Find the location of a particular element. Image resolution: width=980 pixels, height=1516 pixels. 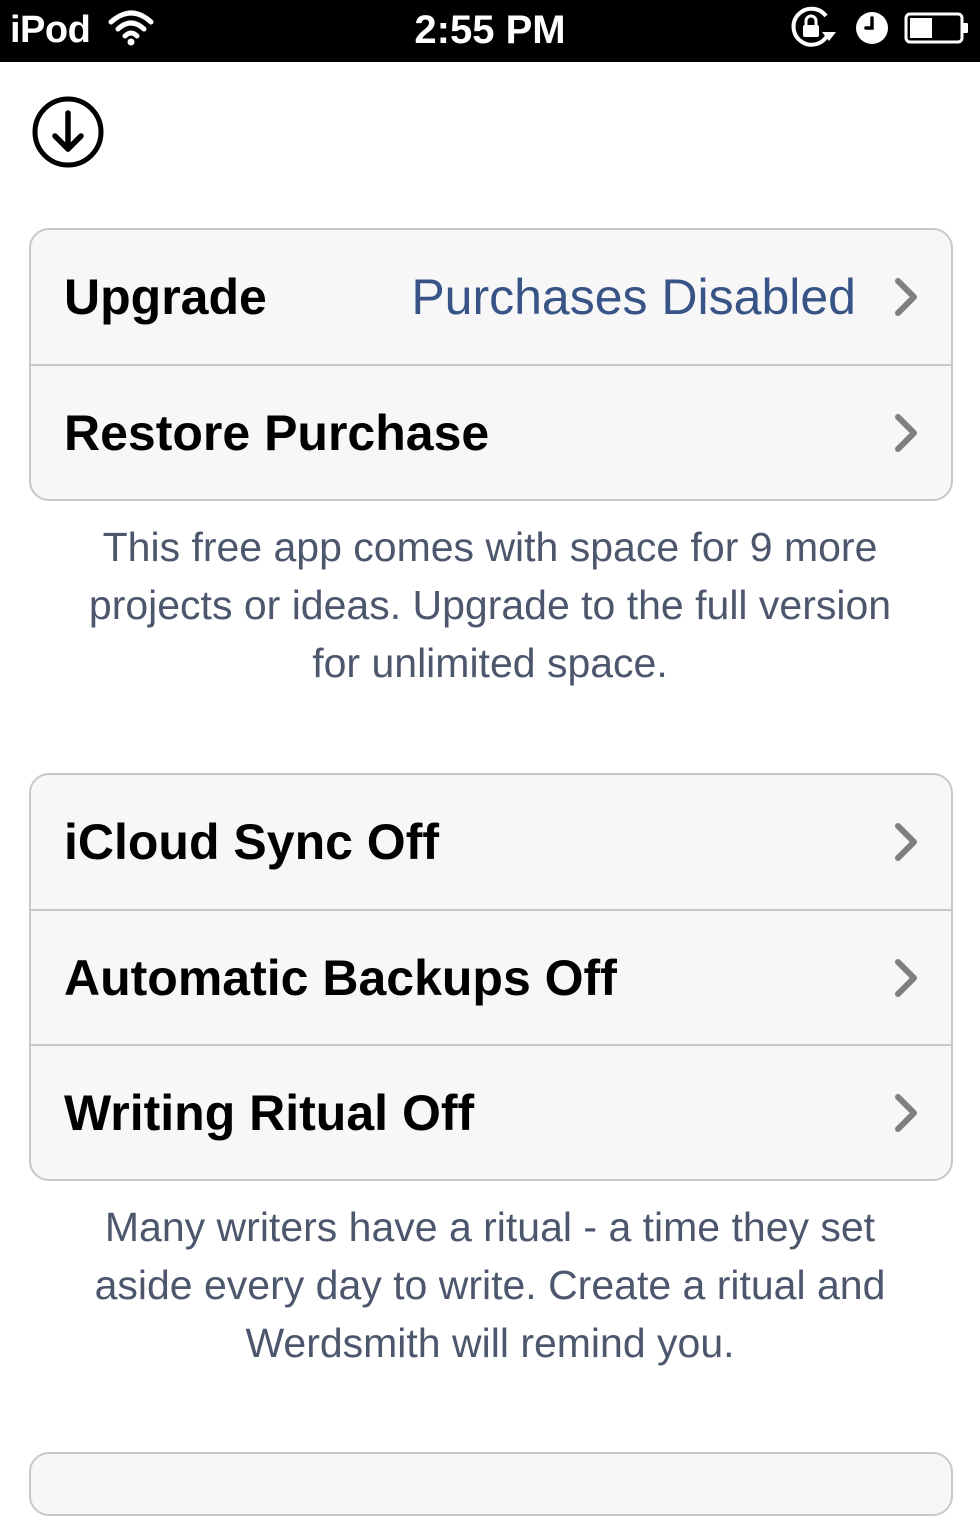

restore-purchase-row: Restore Purchase is located at coordinates (491, 431).